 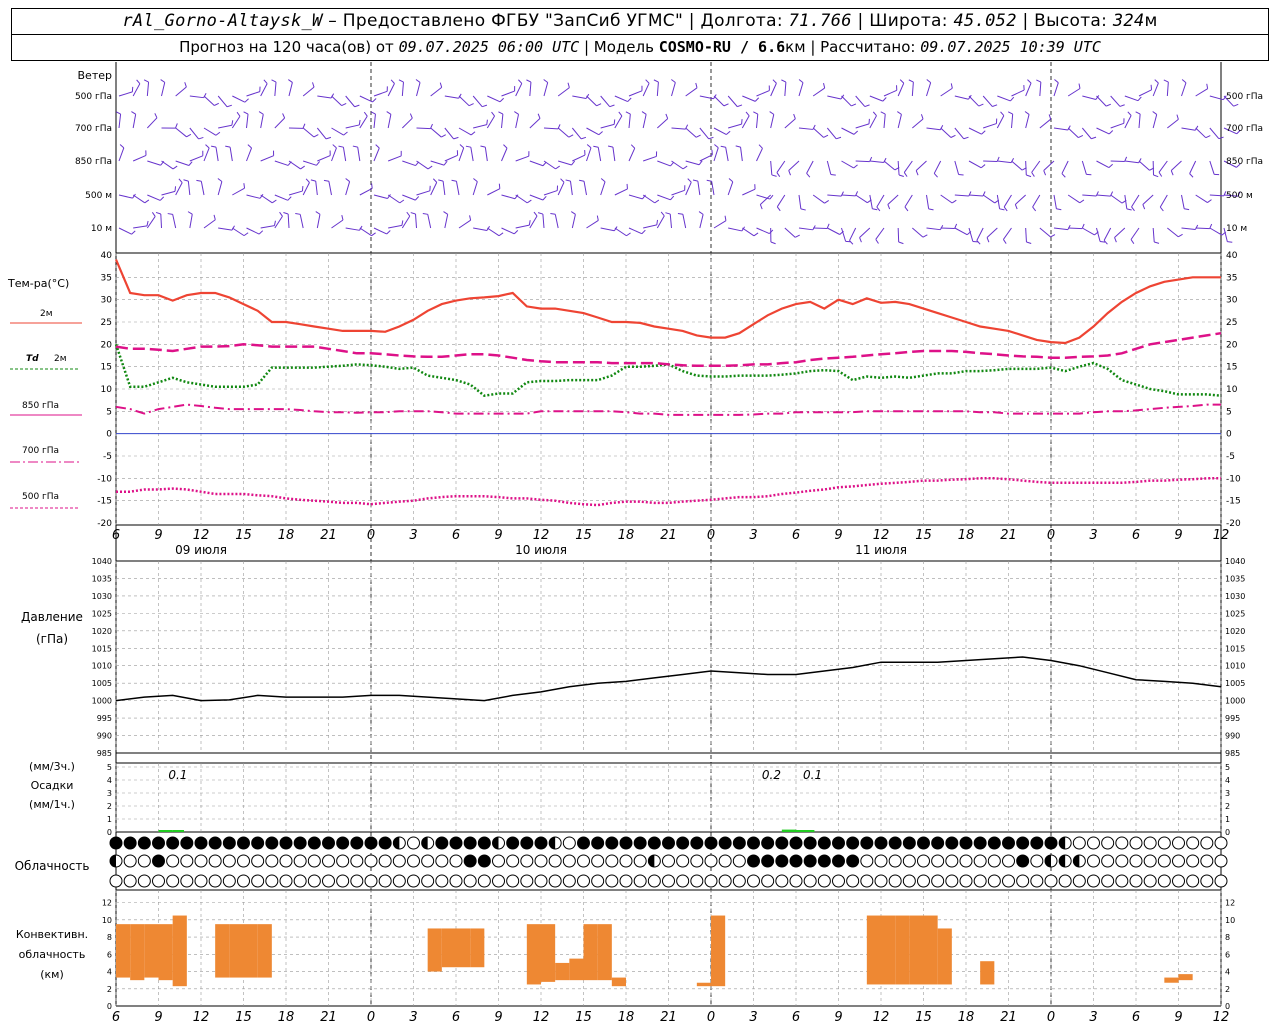 What do you see at coordinates (1051, 535) in the screenshot?
I see `hour-label-temp: 0` at bounding box center [1051, 535].